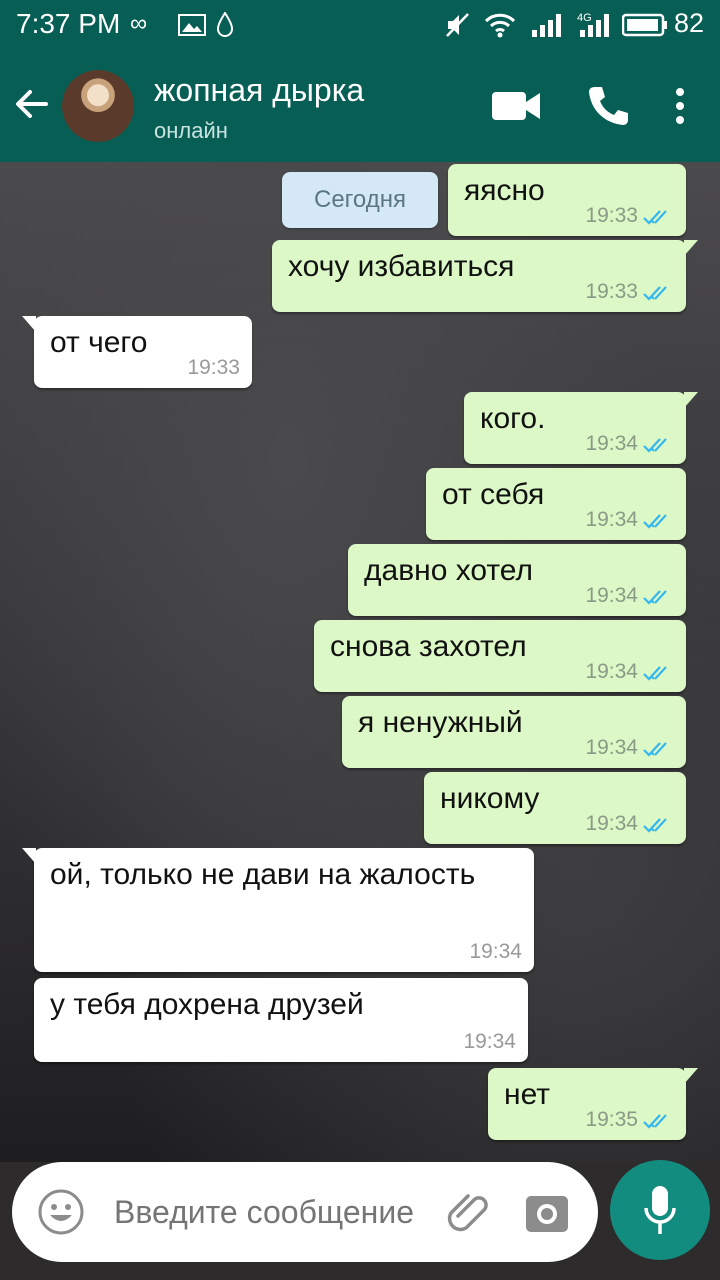 This screenshot has height=1280, width=720. Describe the element at coordinates (192, 25) in the screenshot. I see `gallery-icon` at that location.